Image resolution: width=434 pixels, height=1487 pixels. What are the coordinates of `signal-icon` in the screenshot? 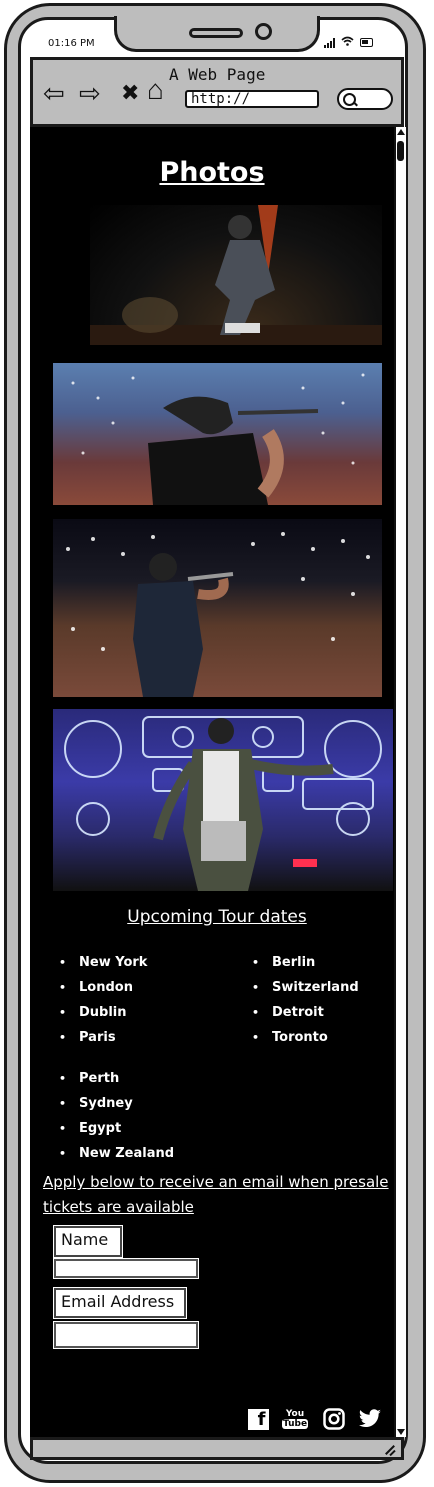 It's located at (329, 42).